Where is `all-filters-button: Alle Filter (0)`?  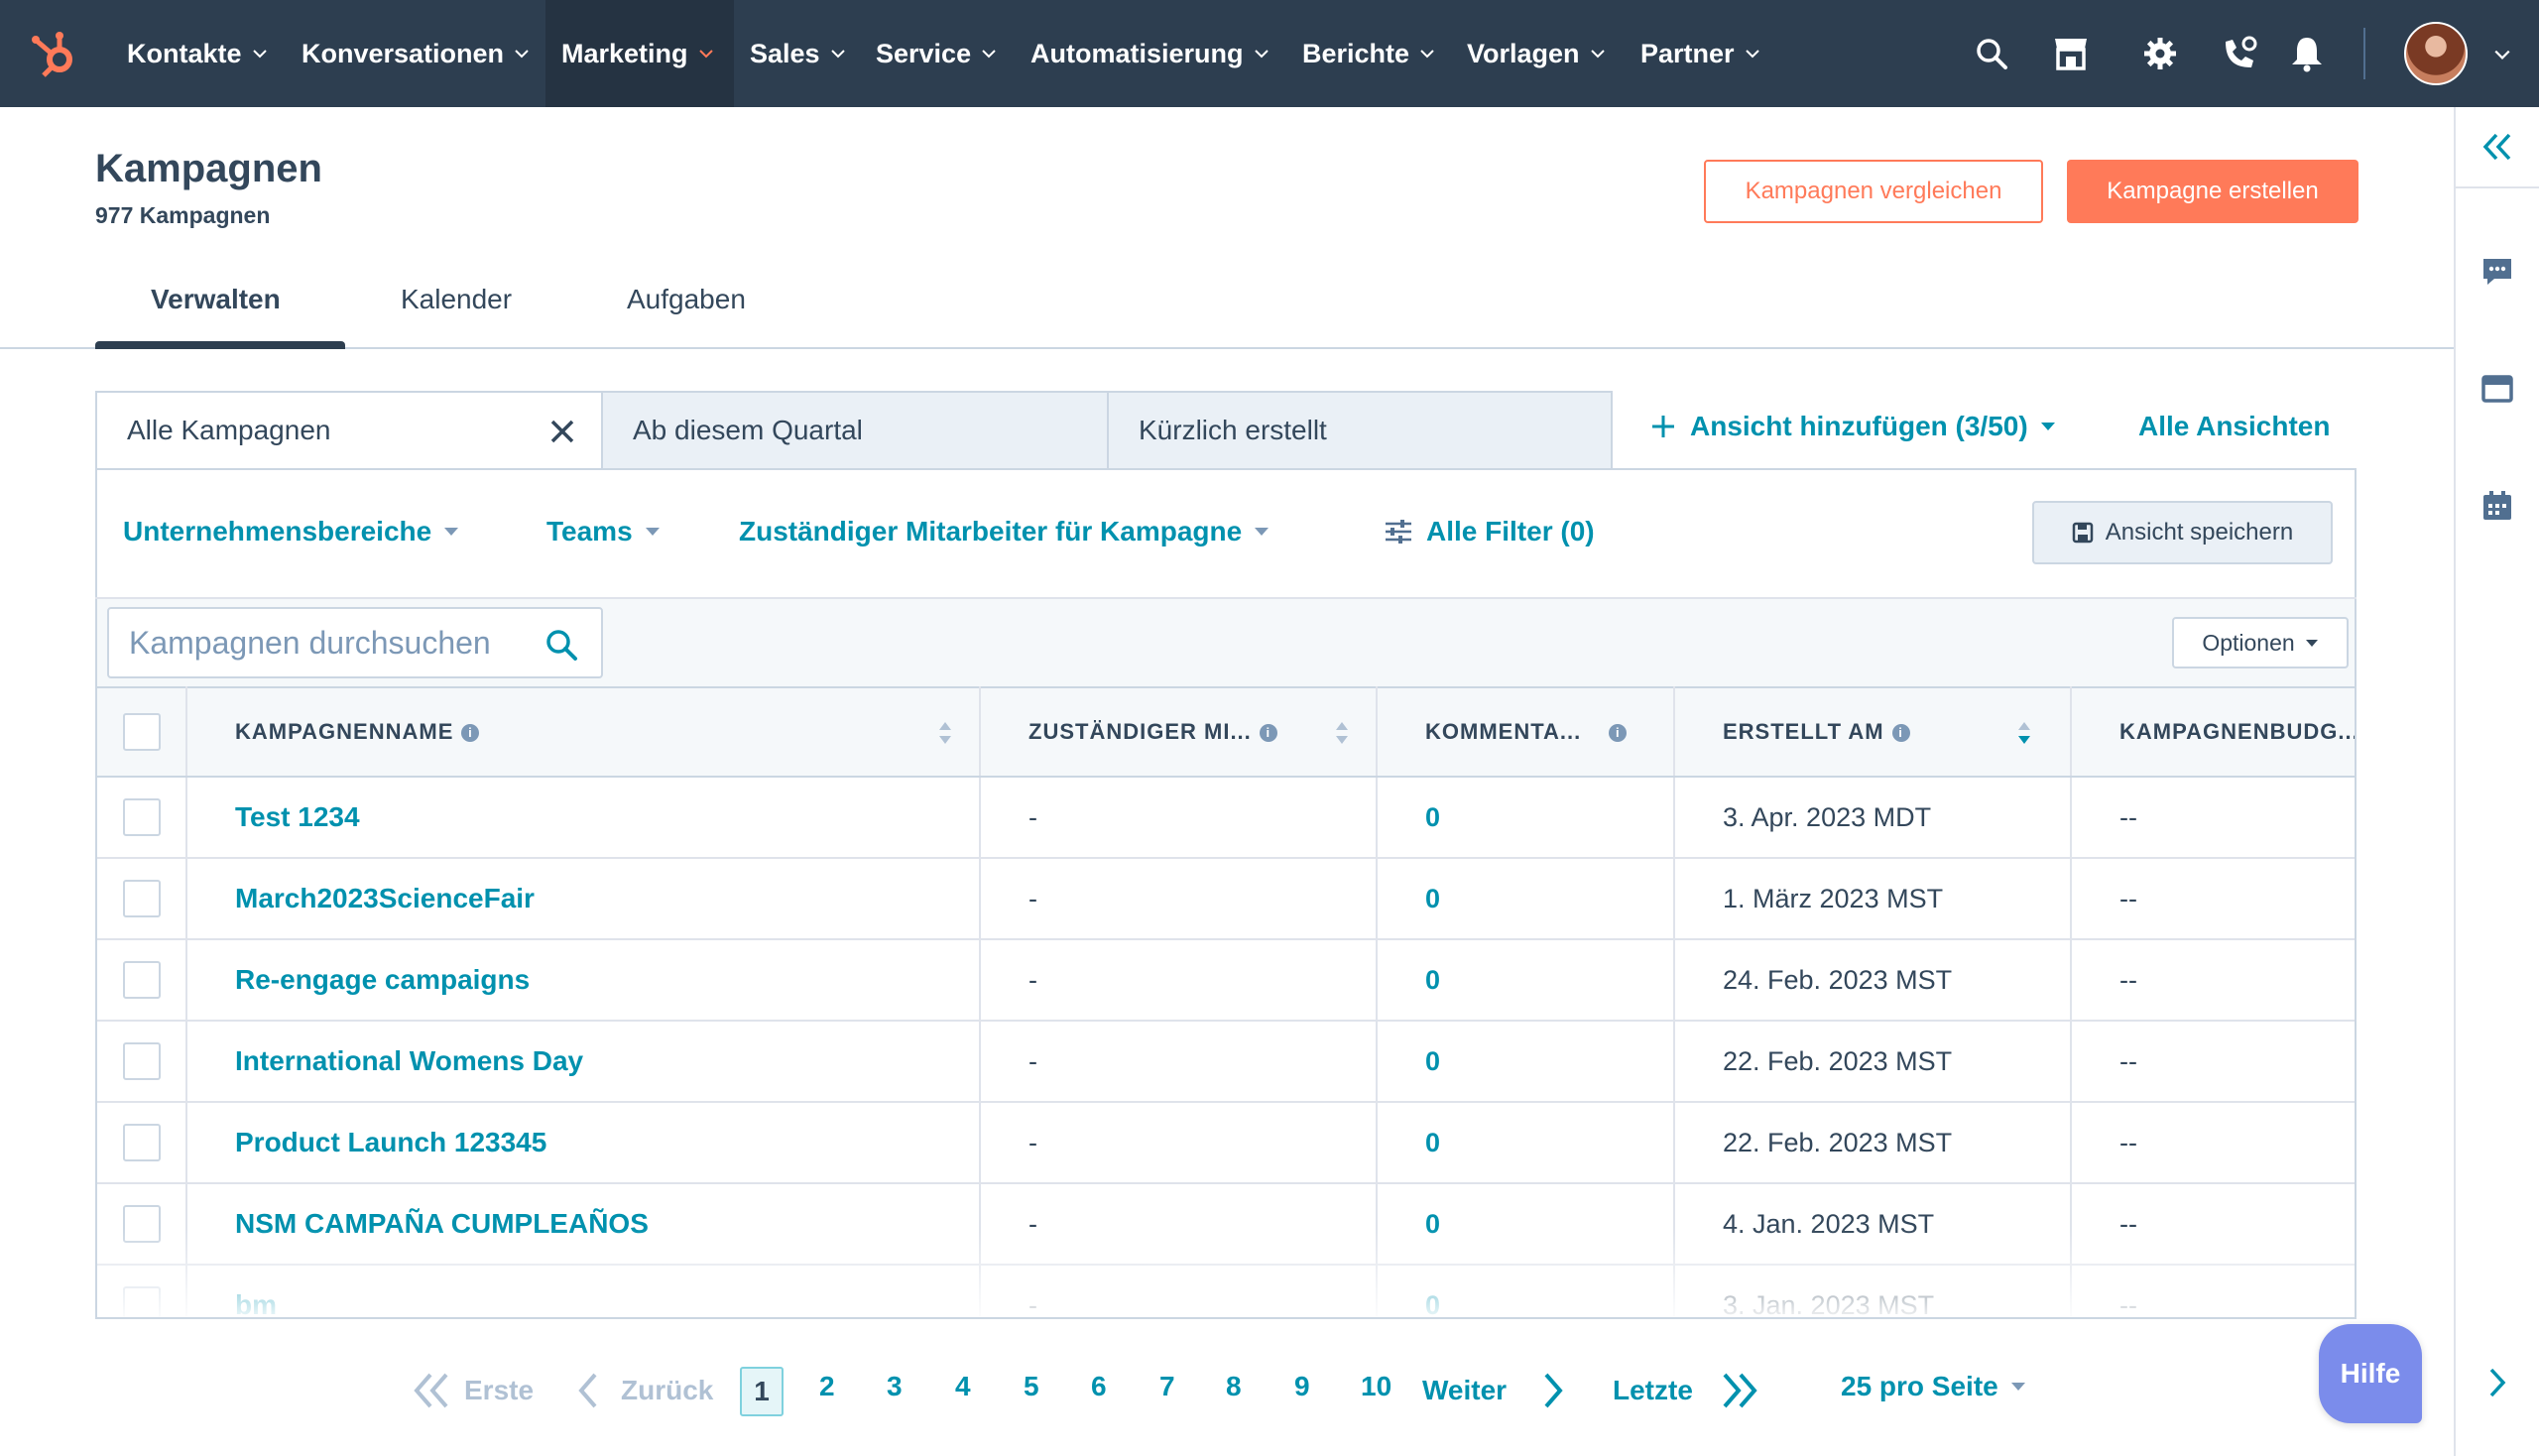
all-filters-button: Alle Filter (0) is located at coordinates (1490, 531).